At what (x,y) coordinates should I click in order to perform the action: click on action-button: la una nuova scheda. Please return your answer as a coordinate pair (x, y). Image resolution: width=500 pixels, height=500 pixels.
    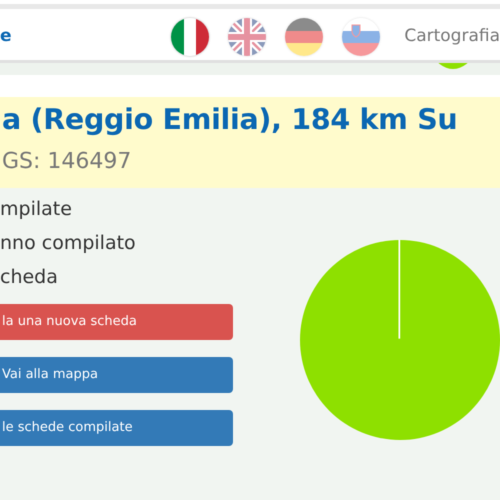
    Looking at the image, I should click on (116, 322).